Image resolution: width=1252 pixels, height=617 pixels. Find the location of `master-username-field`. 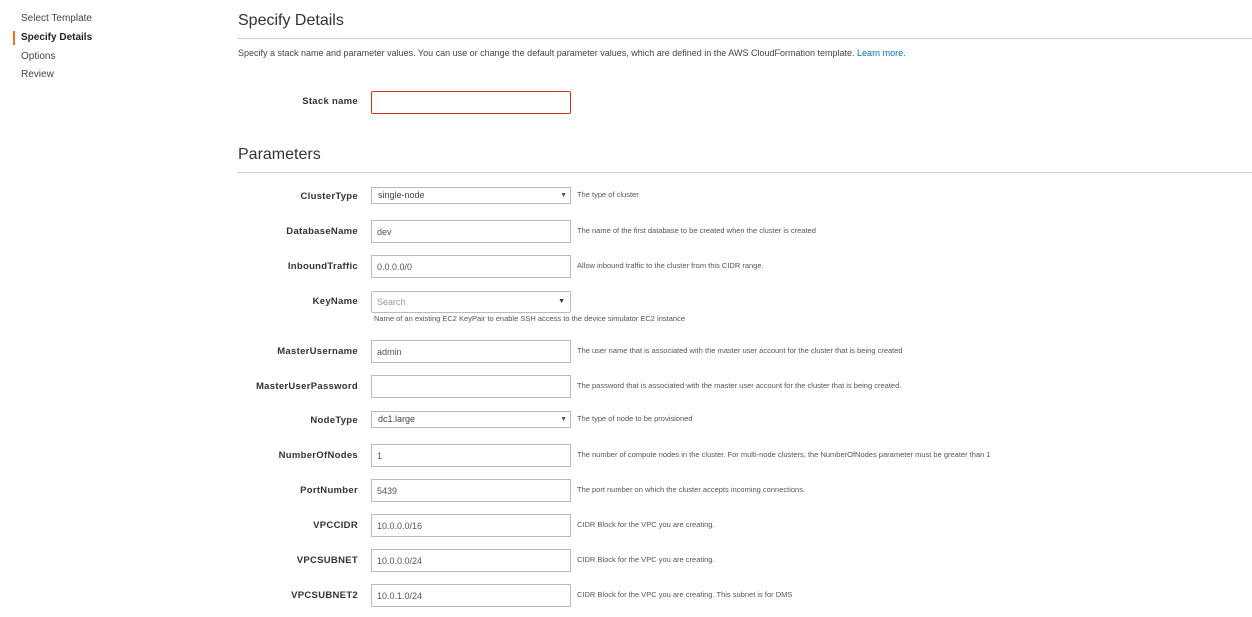

master-username-field is located at coordinates (471, 351).